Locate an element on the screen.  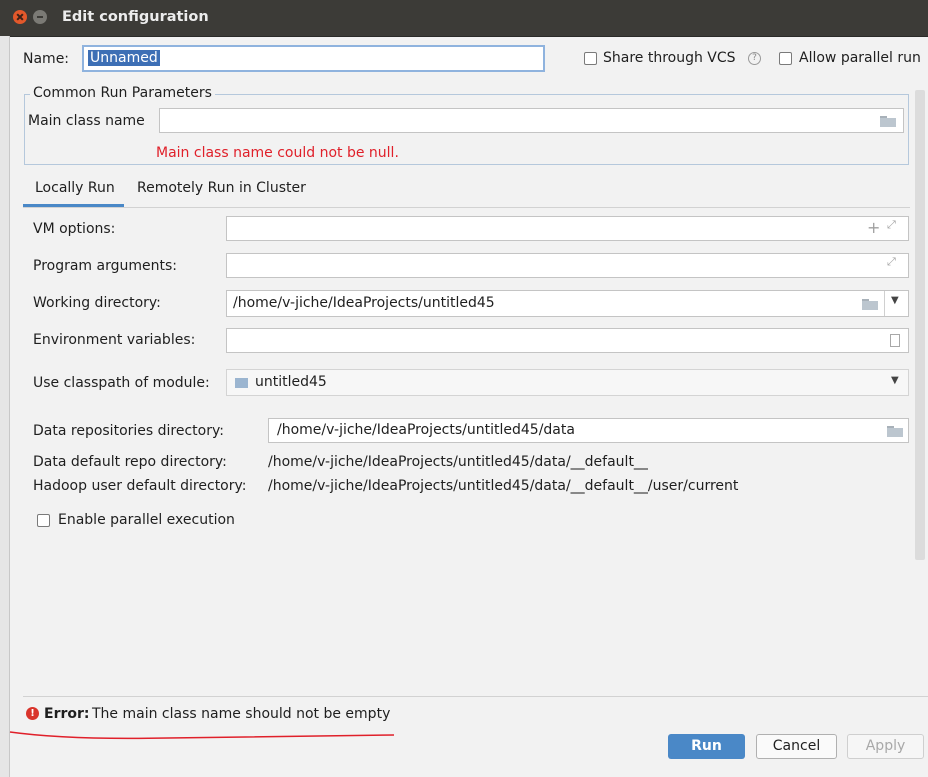
program-args-label: Program arguments: is located at coordinates (105, 266).